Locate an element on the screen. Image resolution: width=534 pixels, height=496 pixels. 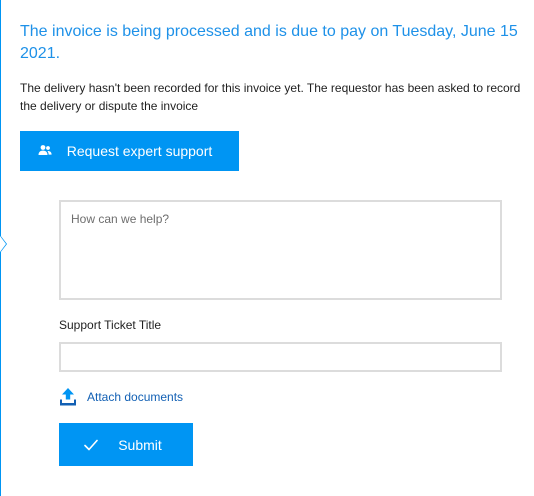
submit-button: Submit is located at coordinates (126, 444).